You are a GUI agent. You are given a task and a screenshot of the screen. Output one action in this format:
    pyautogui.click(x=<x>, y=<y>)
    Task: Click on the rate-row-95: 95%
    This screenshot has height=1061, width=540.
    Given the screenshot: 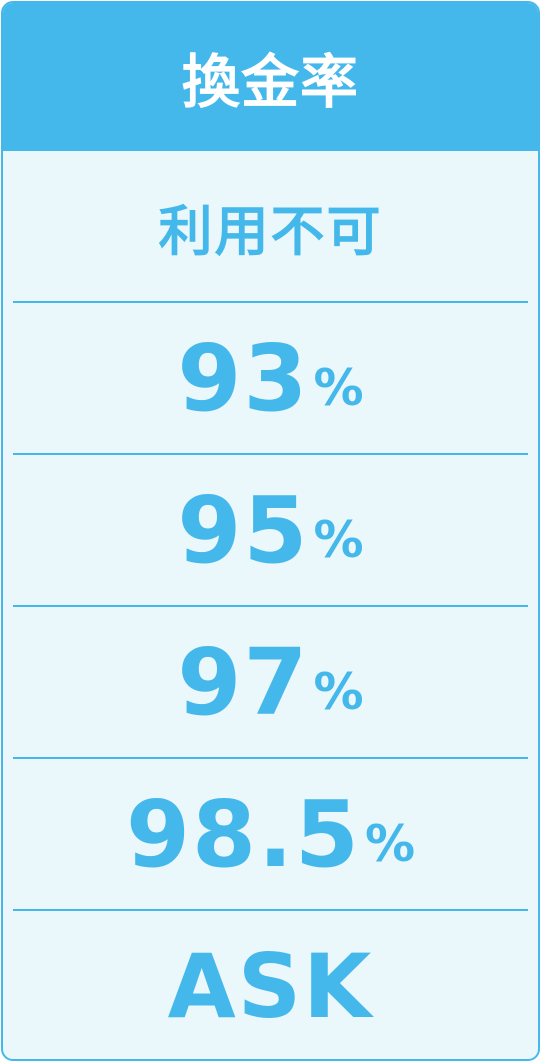 What is the action you would take?
    pyautogui.click(x=270, y=530)
    